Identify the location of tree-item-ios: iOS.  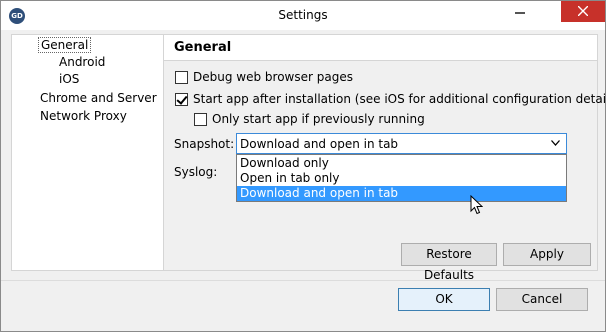
(69, 79).